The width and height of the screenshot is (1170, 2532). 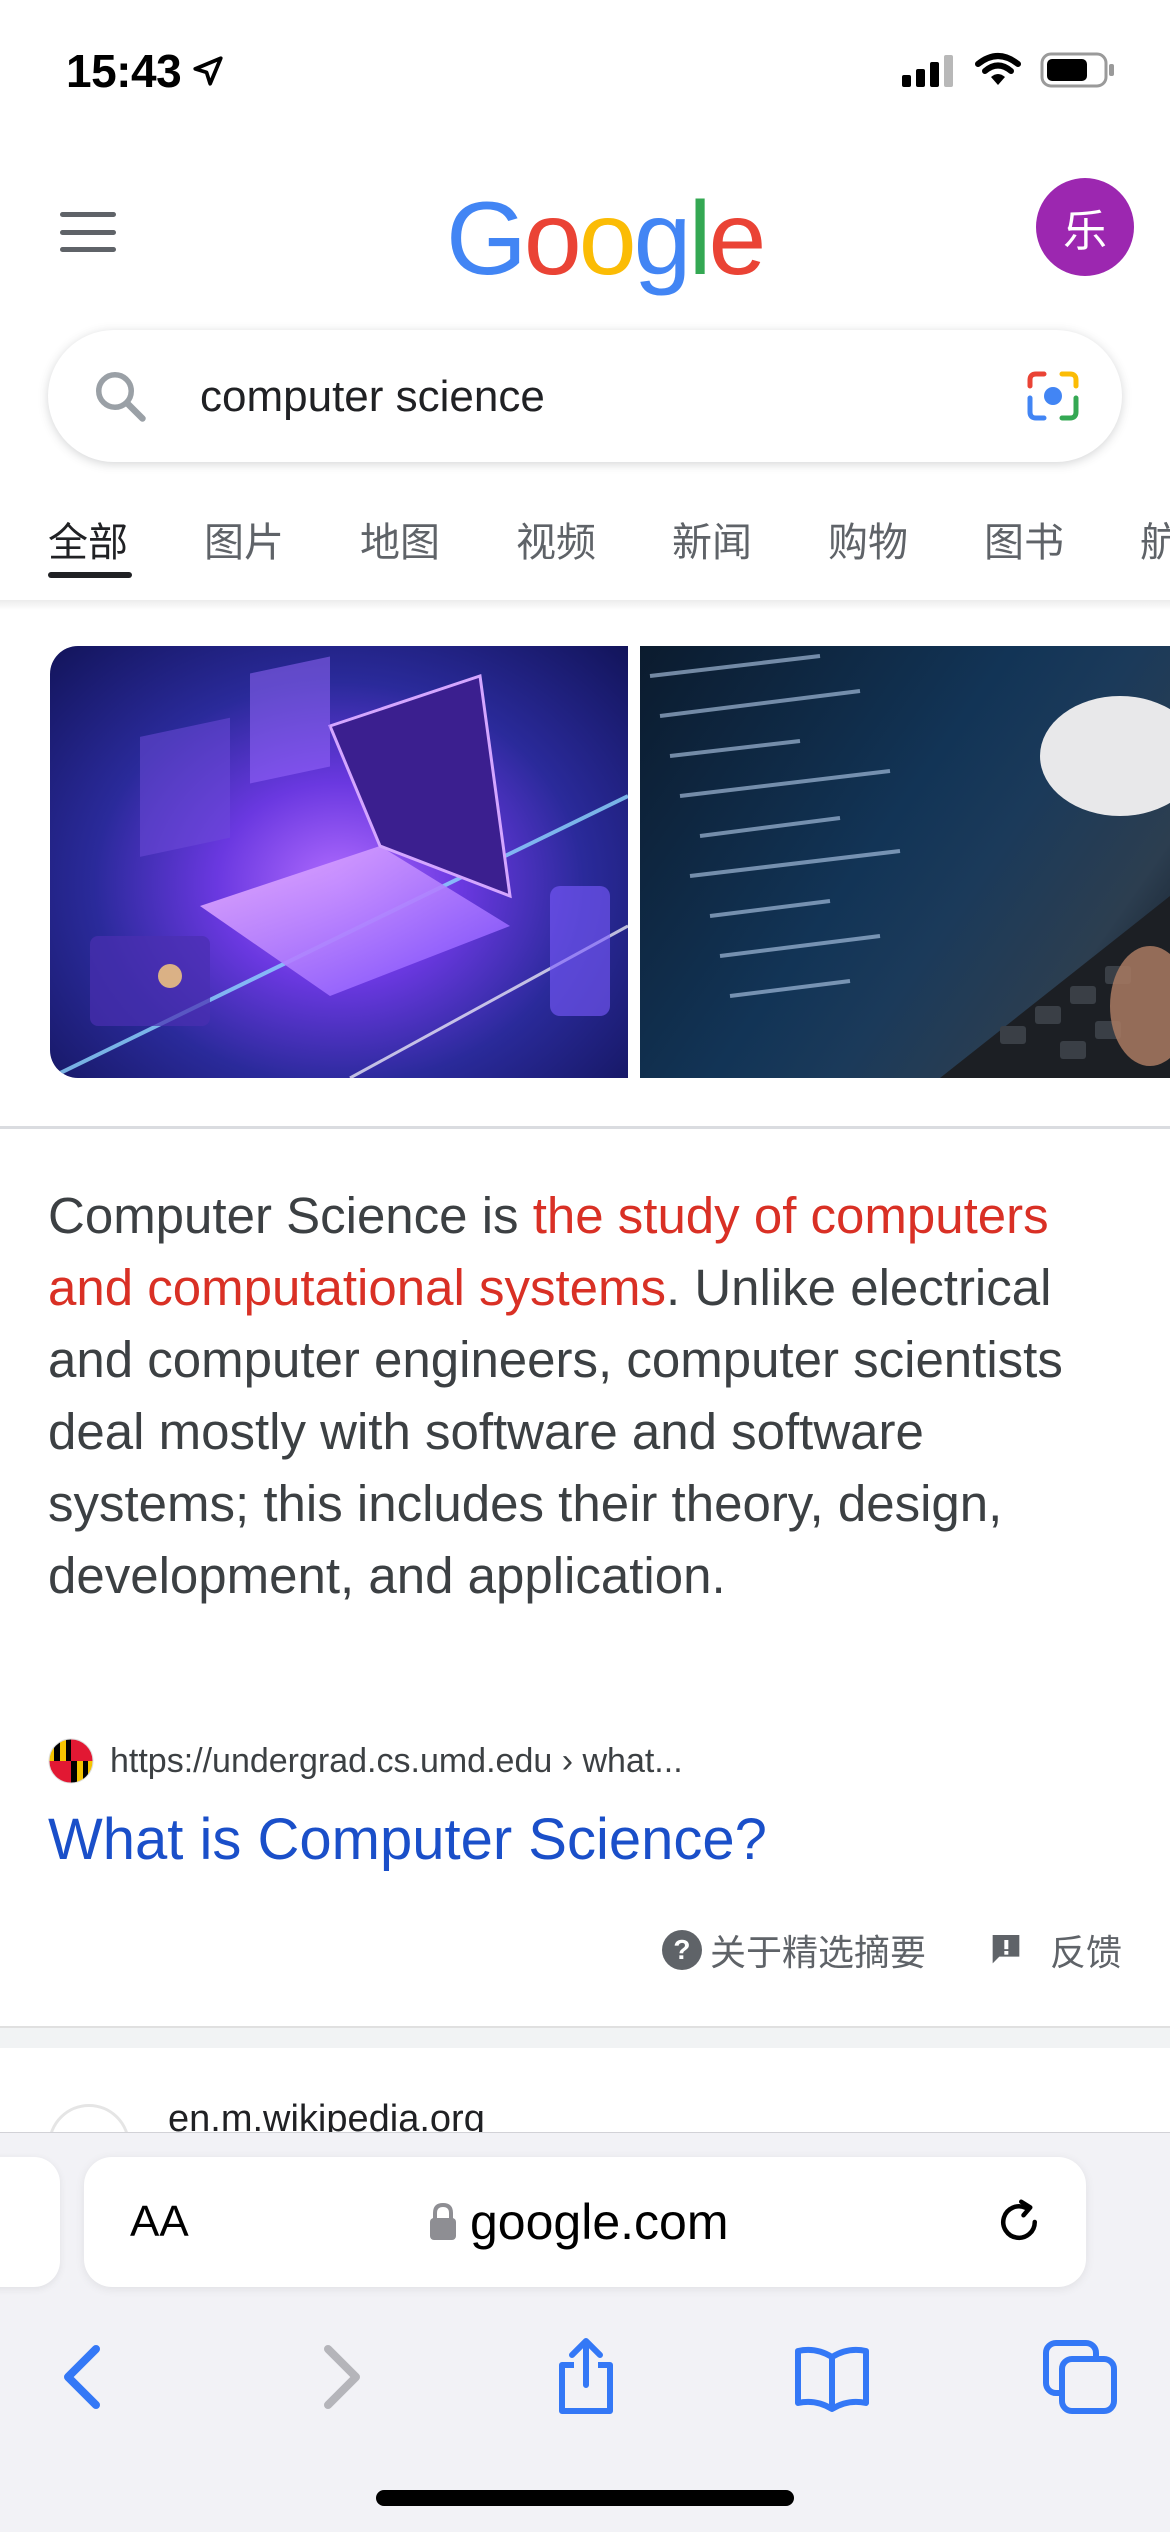 I want to click on hamburger-menu-icon, so click(x=88, y=232).